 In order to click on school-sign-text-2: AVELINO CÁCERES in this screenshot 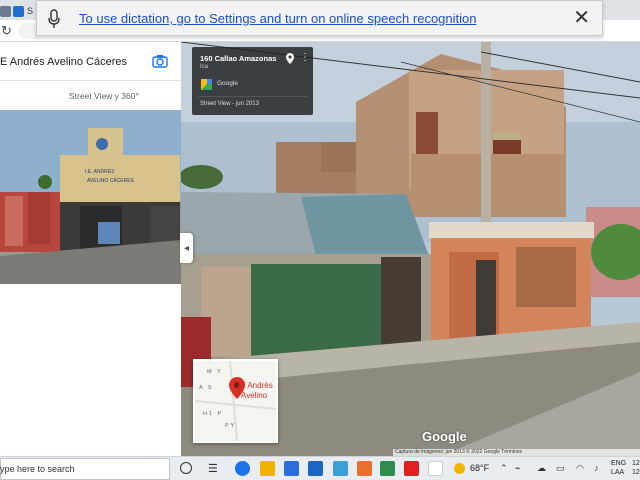, I will do `click(111, 180)`.